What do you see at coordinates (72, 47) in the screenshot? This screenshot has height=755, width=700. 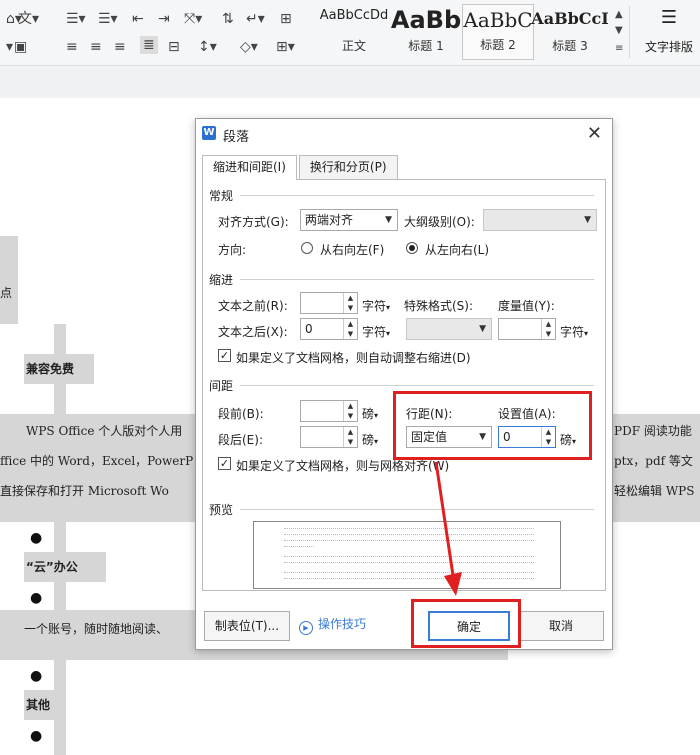 I see `align-left-icon: ≡` at bounding box center [72, 47].